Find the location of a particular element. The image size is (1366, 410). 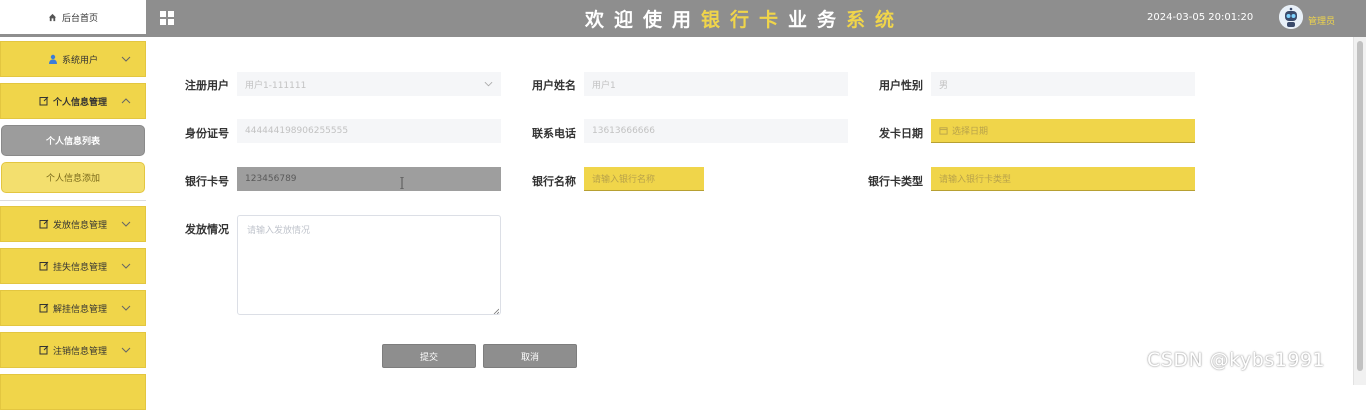

card-type-label: 银行卡类型 is located at coordinates (895, 181).